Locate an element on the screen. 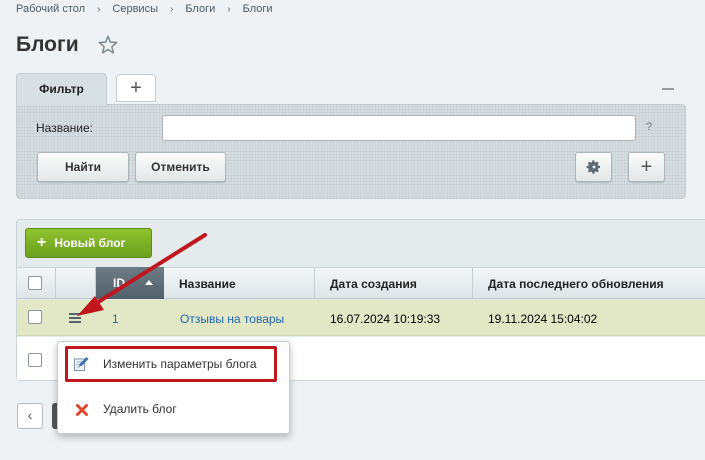  column-header-updated-label: Дата последнего обновления is located at coordinates (576, 284).